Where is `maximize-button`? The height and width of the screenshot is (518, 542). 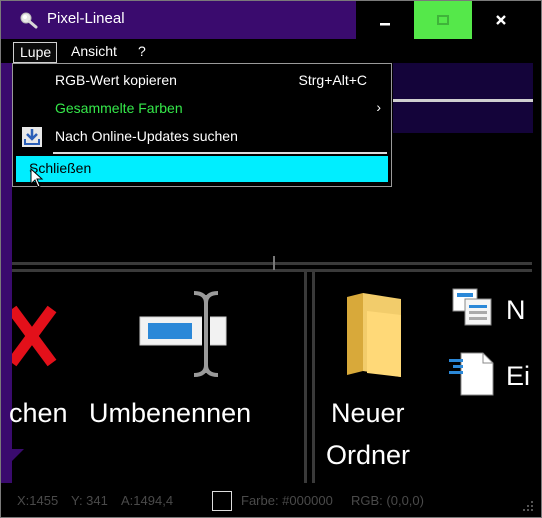 maximize-button is located at coordinates (443, 20).